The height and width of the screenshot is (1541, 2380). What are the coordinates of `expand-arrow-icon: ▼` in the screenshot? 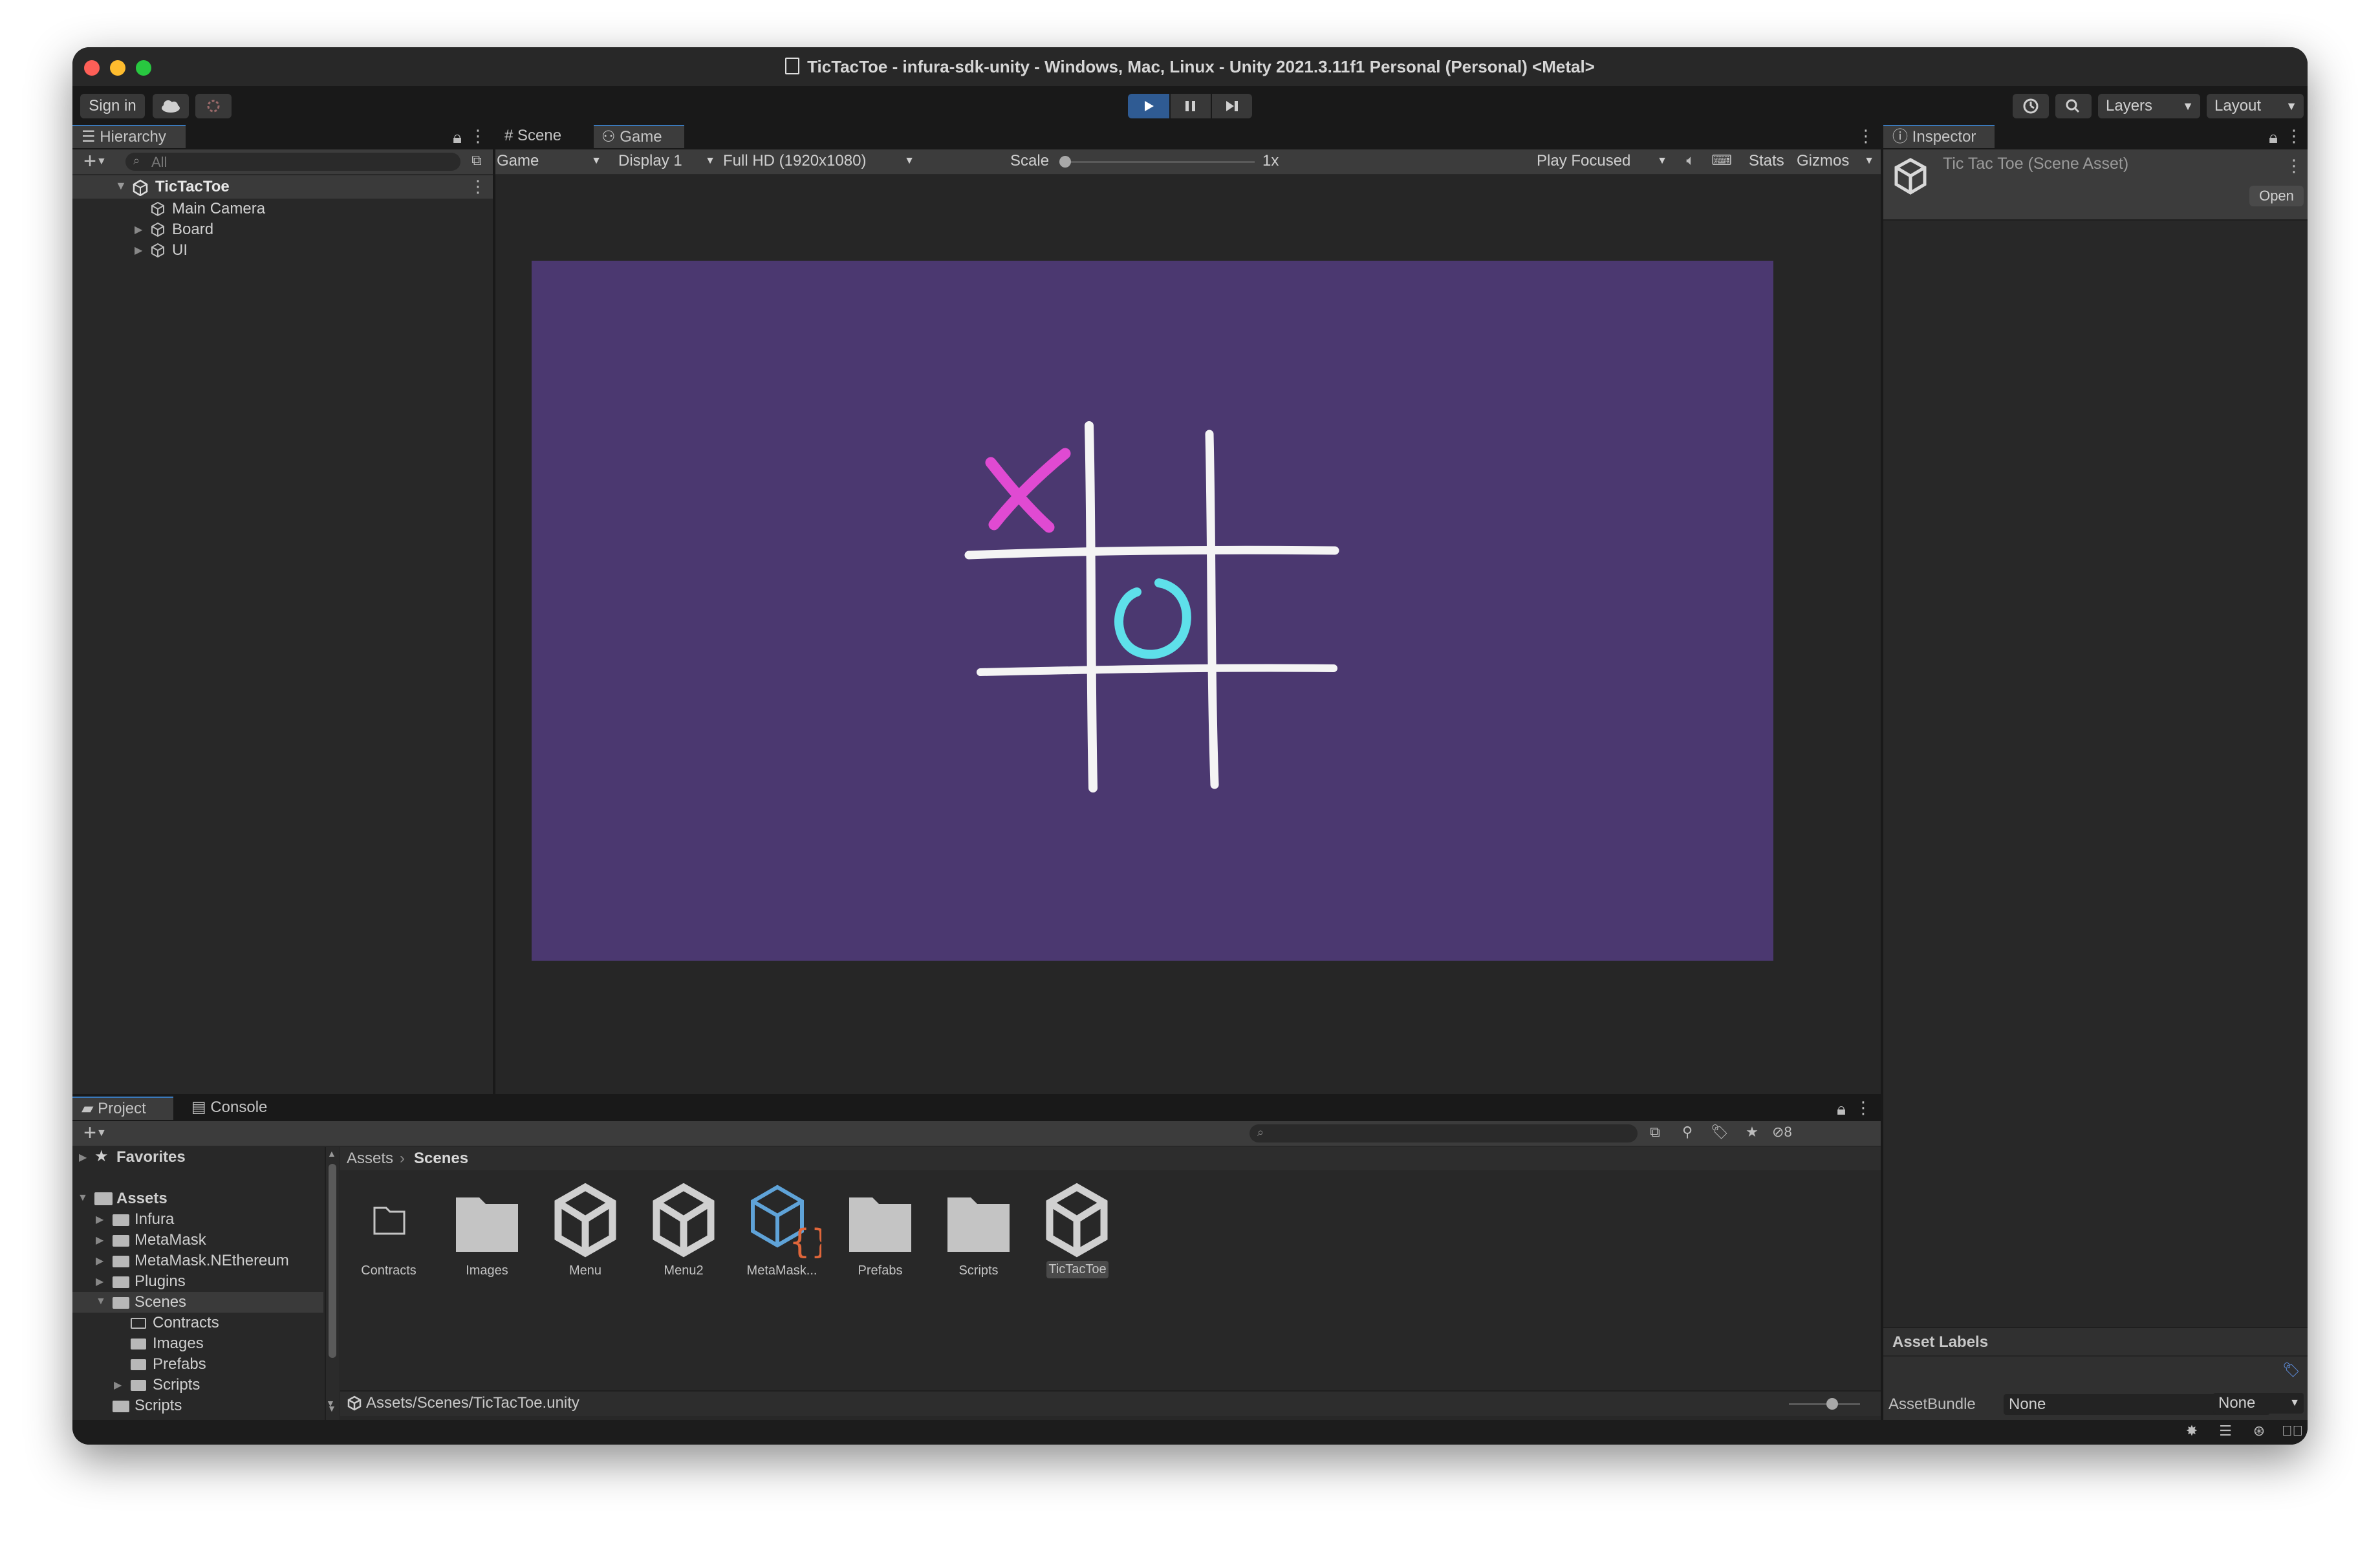 It's located at (121, 185).